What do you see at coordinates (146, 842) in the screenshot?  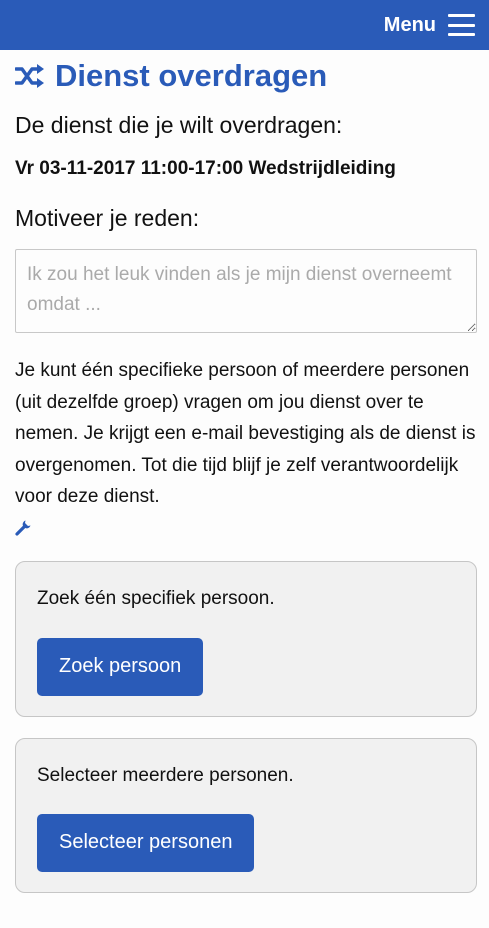 I see `select-persons-button: Selecteer personen` at bounding box center [146, 842].